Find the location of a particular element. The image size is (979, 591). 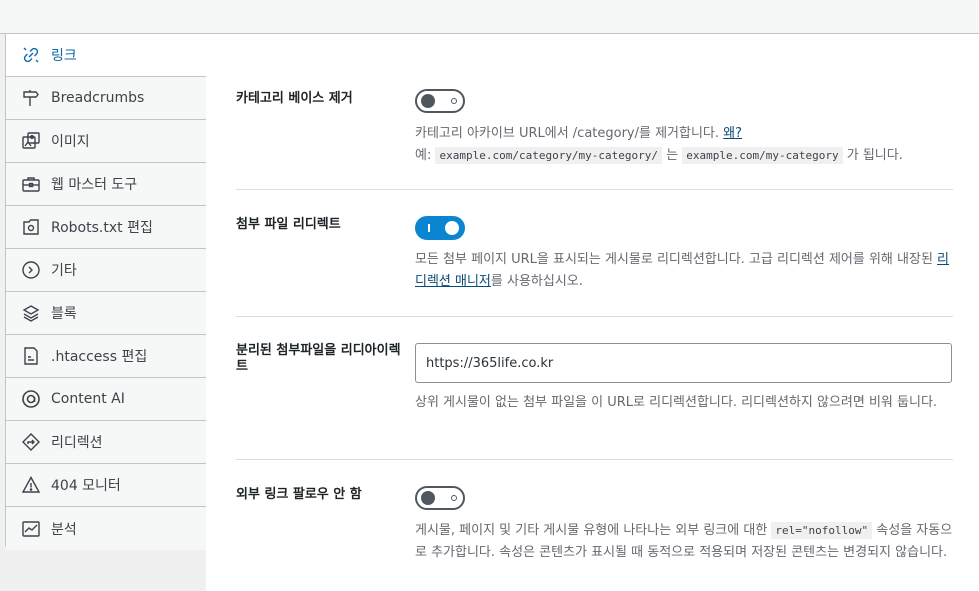

attachment-redirect-label: 첨부 파일 리디렉트 is located at coordinates (288, 224).